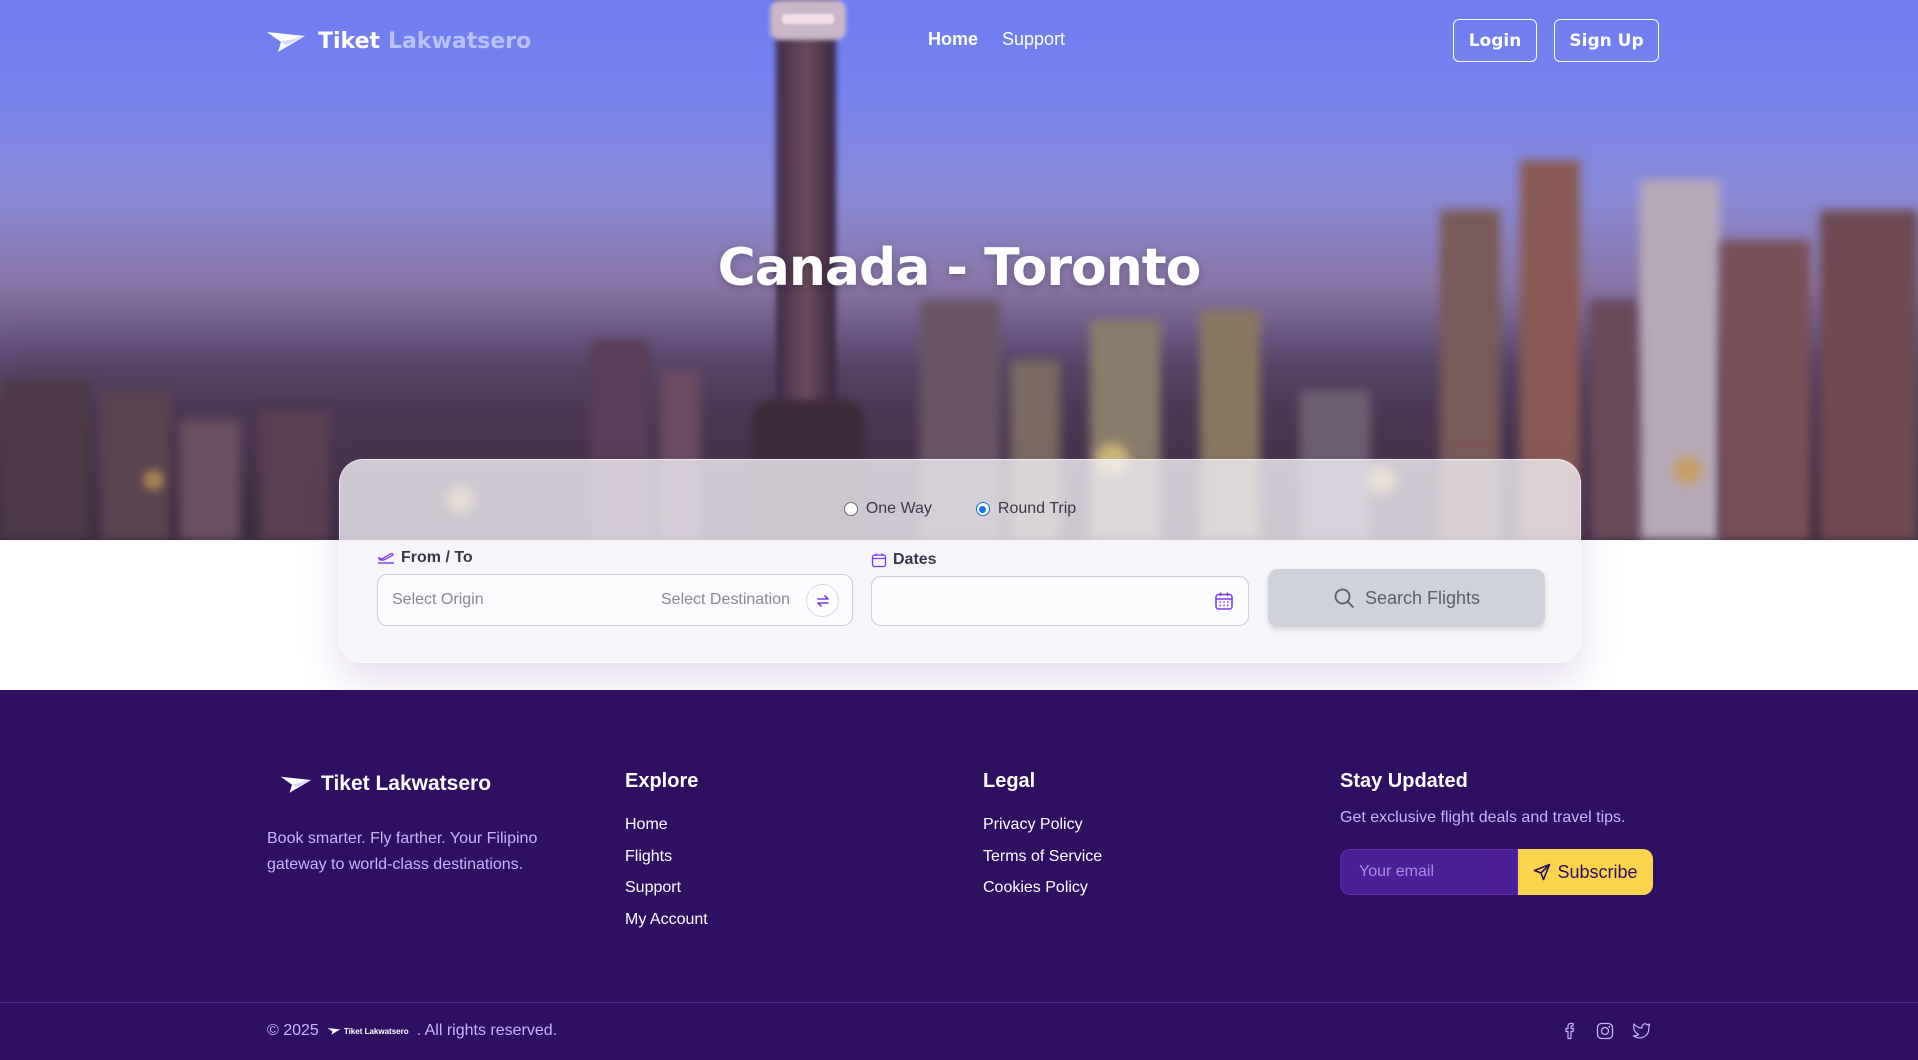 The width and height of the screenshot is (1918, 1060). Describe the element at coordinates (406, 783) in the screenshot. I see `footer-brand-name: Tiket Lakwatsero` at that location.